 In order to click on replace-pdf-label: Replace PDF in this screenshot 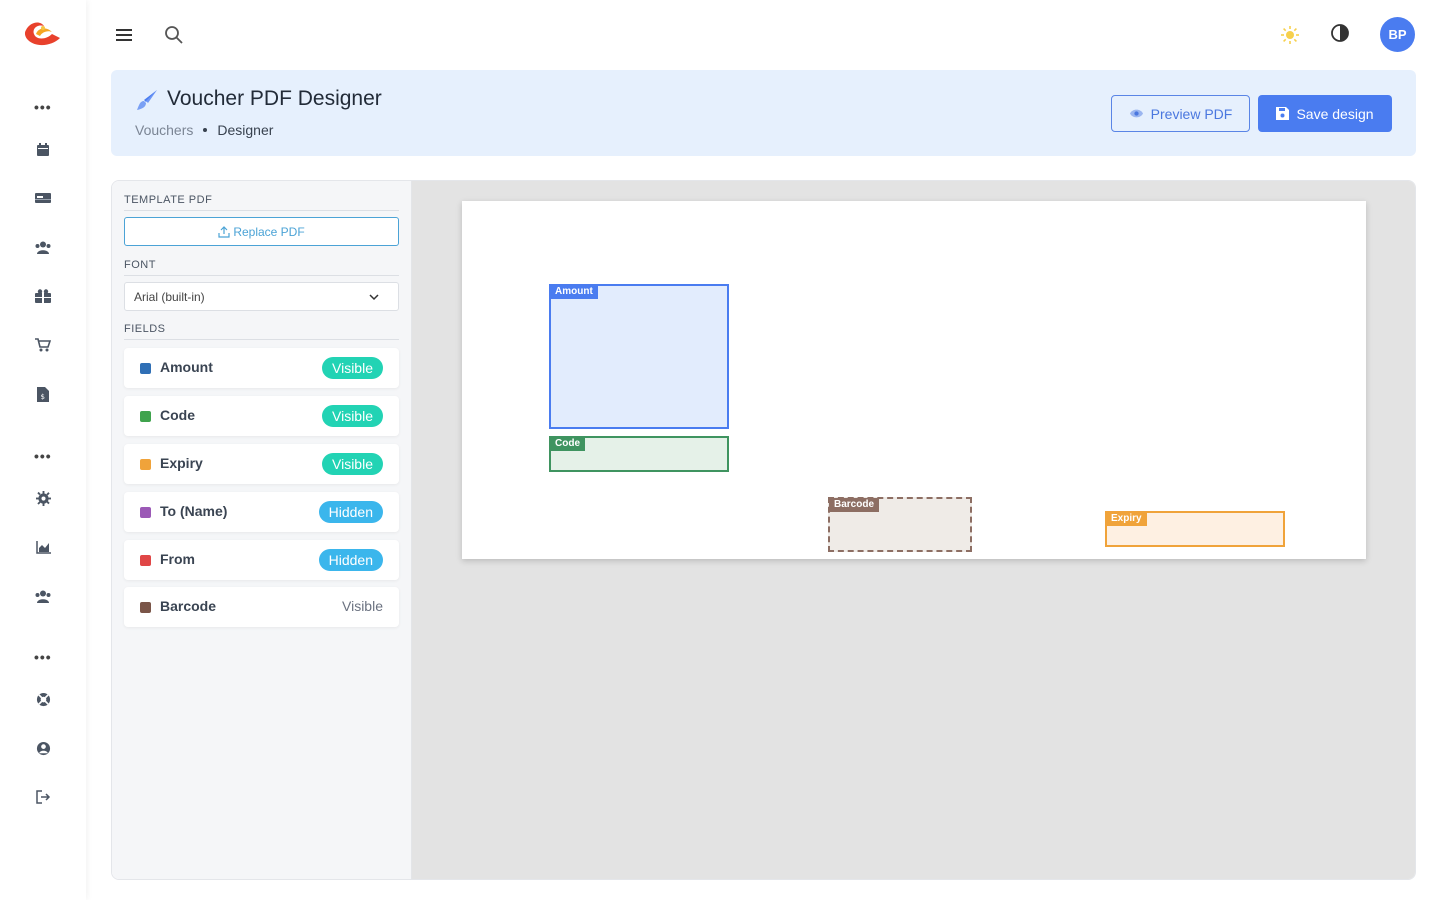, I will do `click(269, 231)`.